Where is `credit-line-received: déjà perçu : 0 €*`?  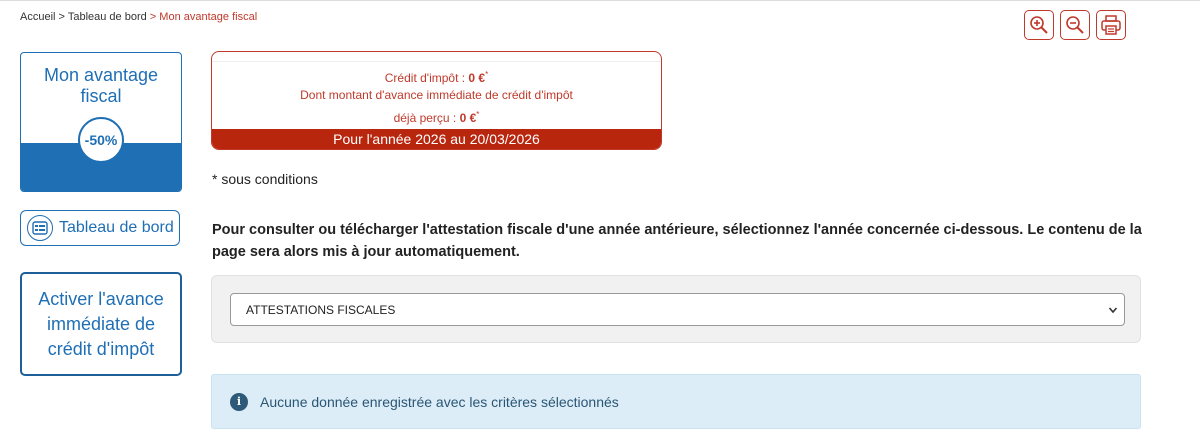
credit-line-received: déjà perçu : 0 €* is located at coordinates (436, 116).